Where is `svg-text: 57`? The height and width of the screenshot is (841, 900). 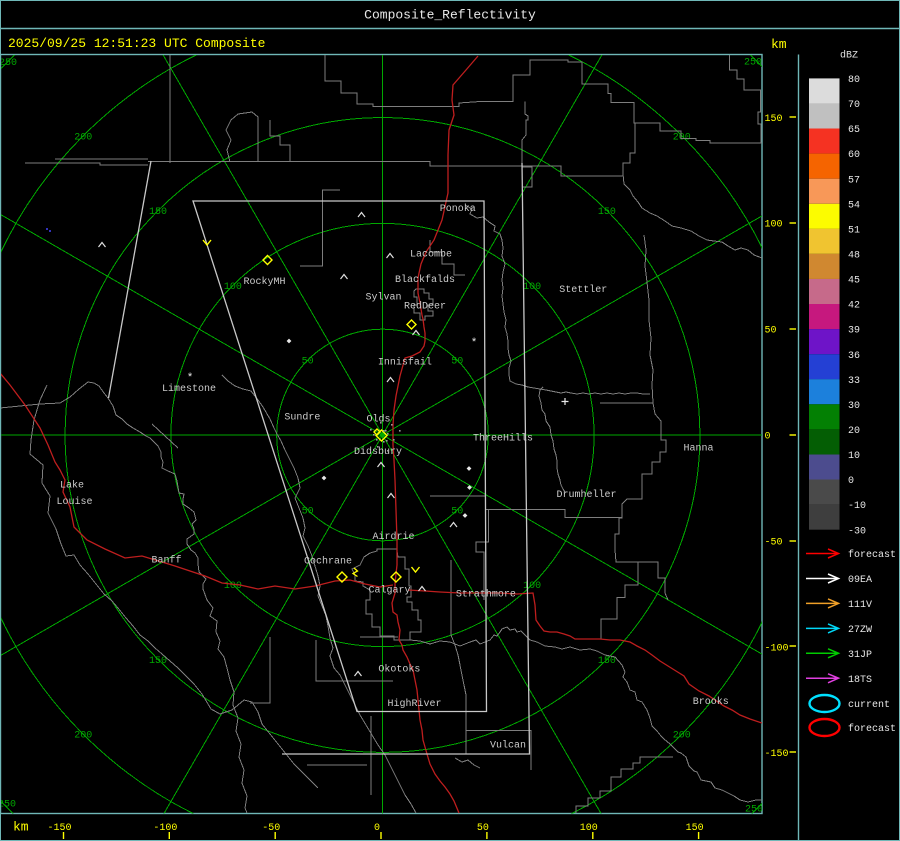
svg-text: 57 is located at coordinates (854, 180).